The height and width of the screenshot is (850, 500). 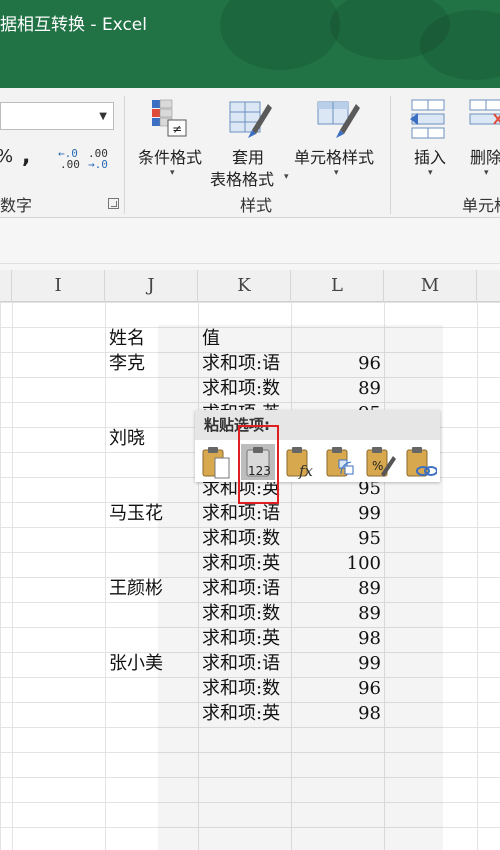 What do you see at coordinates (211, 338) in the screenshot?
I see `header-value-cell: 值` at bounding box center [211, 338].